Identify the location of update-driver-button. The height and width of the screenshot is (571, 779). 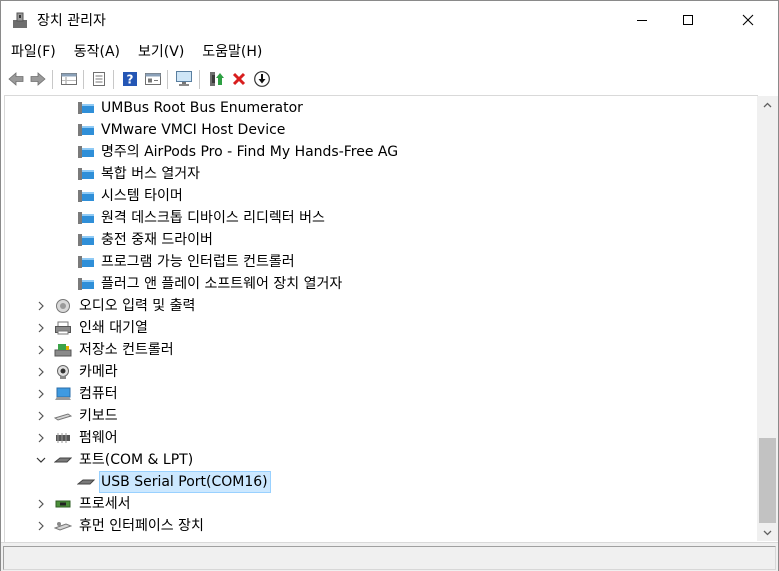
(216, 79).